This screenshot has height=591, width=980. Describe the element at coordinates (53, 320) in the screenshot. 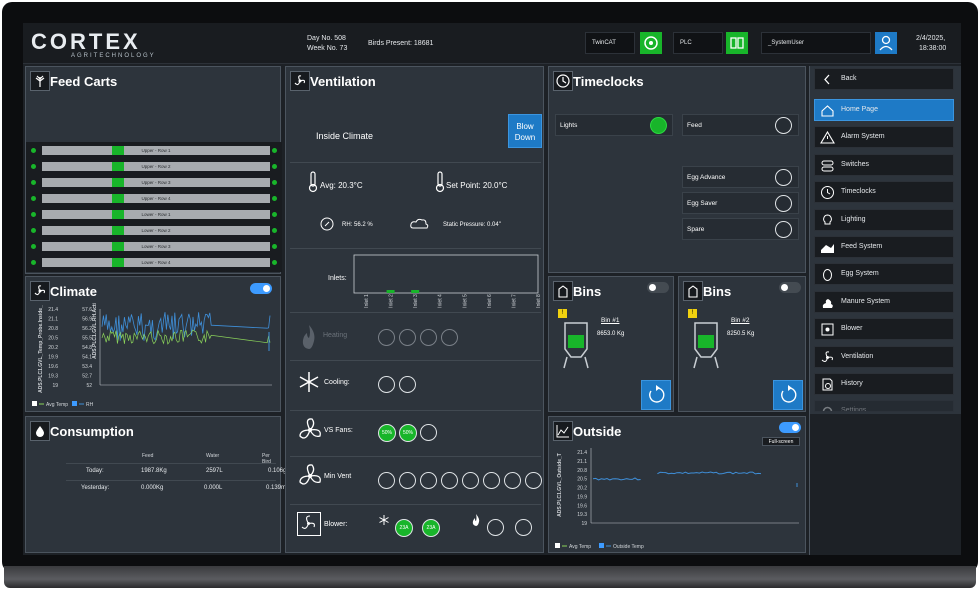

I see `climate-left-tick: 21.1` at that location.